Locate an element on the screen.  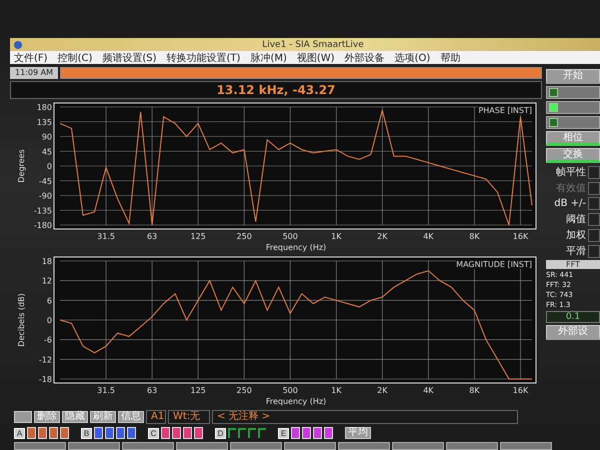
option-label: 平滑 is located at coordinates (576, 251).